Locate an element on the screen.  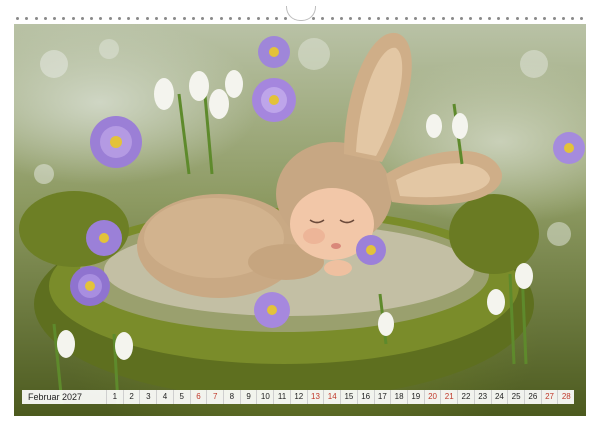
day-cell: 26 is located at coordinates (532, 397).